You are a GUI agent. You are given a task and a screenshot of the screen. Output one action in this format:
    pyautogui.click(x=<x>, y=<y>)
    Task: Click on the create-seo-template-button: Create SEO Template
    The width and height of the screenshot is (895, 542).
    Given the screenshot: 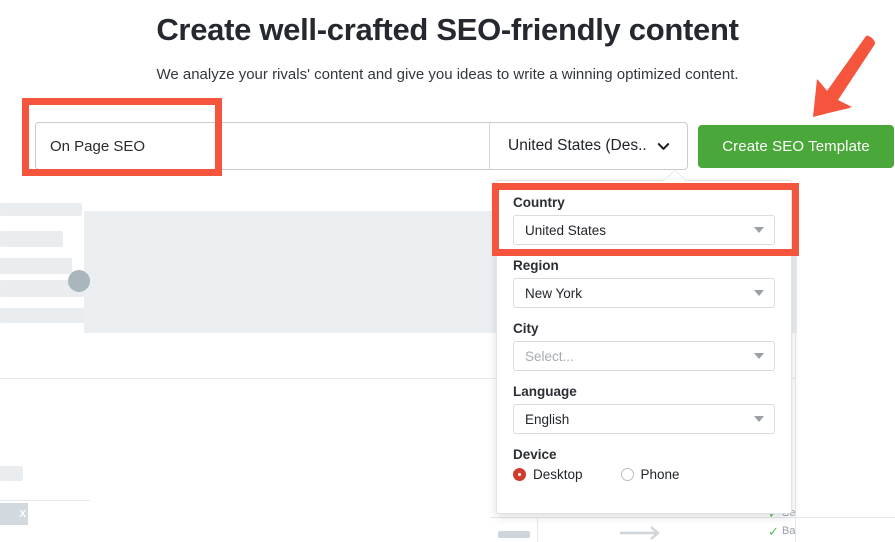 What is the action you would take?
    pyautogui.click(x=796, y=146)
    